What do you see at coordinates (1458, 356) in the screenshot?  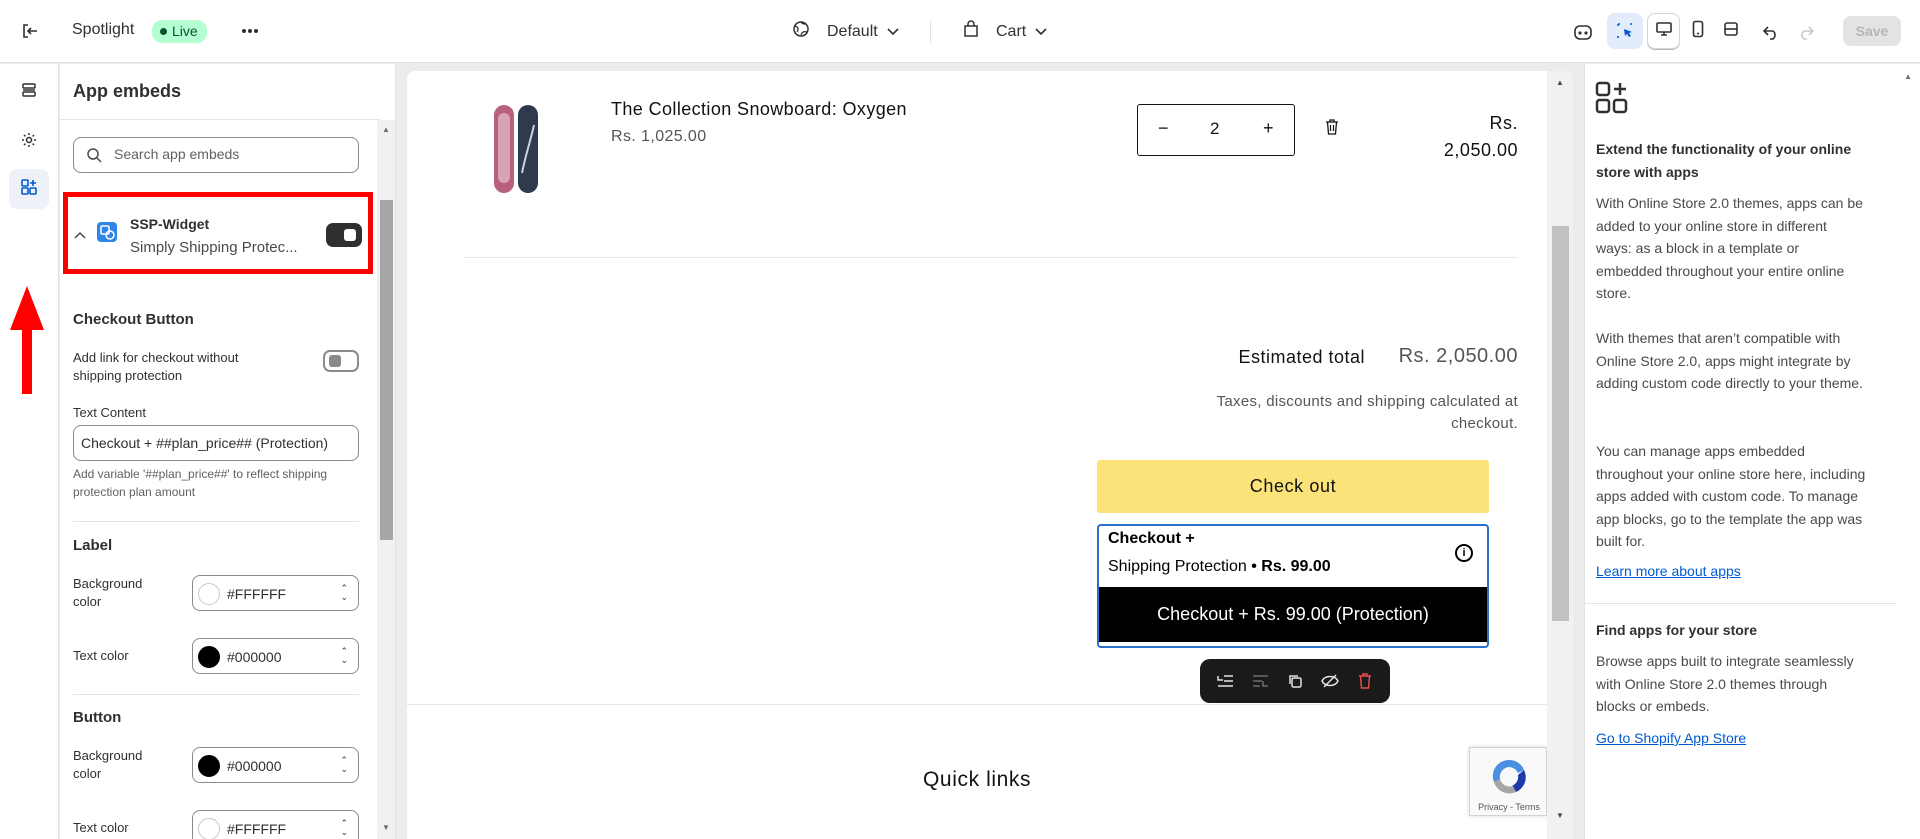 I see `estimated-total-value: Rs. 2,050.00` at bounding box center [1458, 356].